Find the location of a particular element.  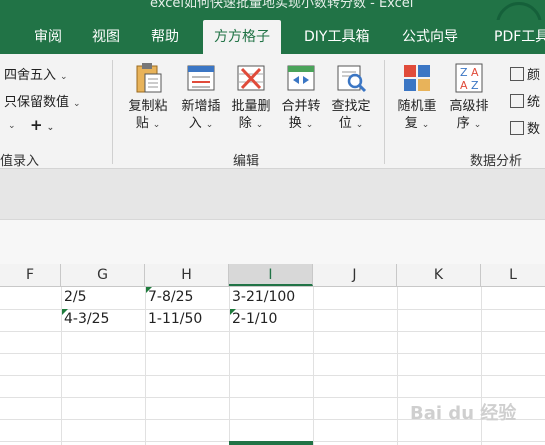

tab-help: 帮助 is located at coordinates (168, 37).